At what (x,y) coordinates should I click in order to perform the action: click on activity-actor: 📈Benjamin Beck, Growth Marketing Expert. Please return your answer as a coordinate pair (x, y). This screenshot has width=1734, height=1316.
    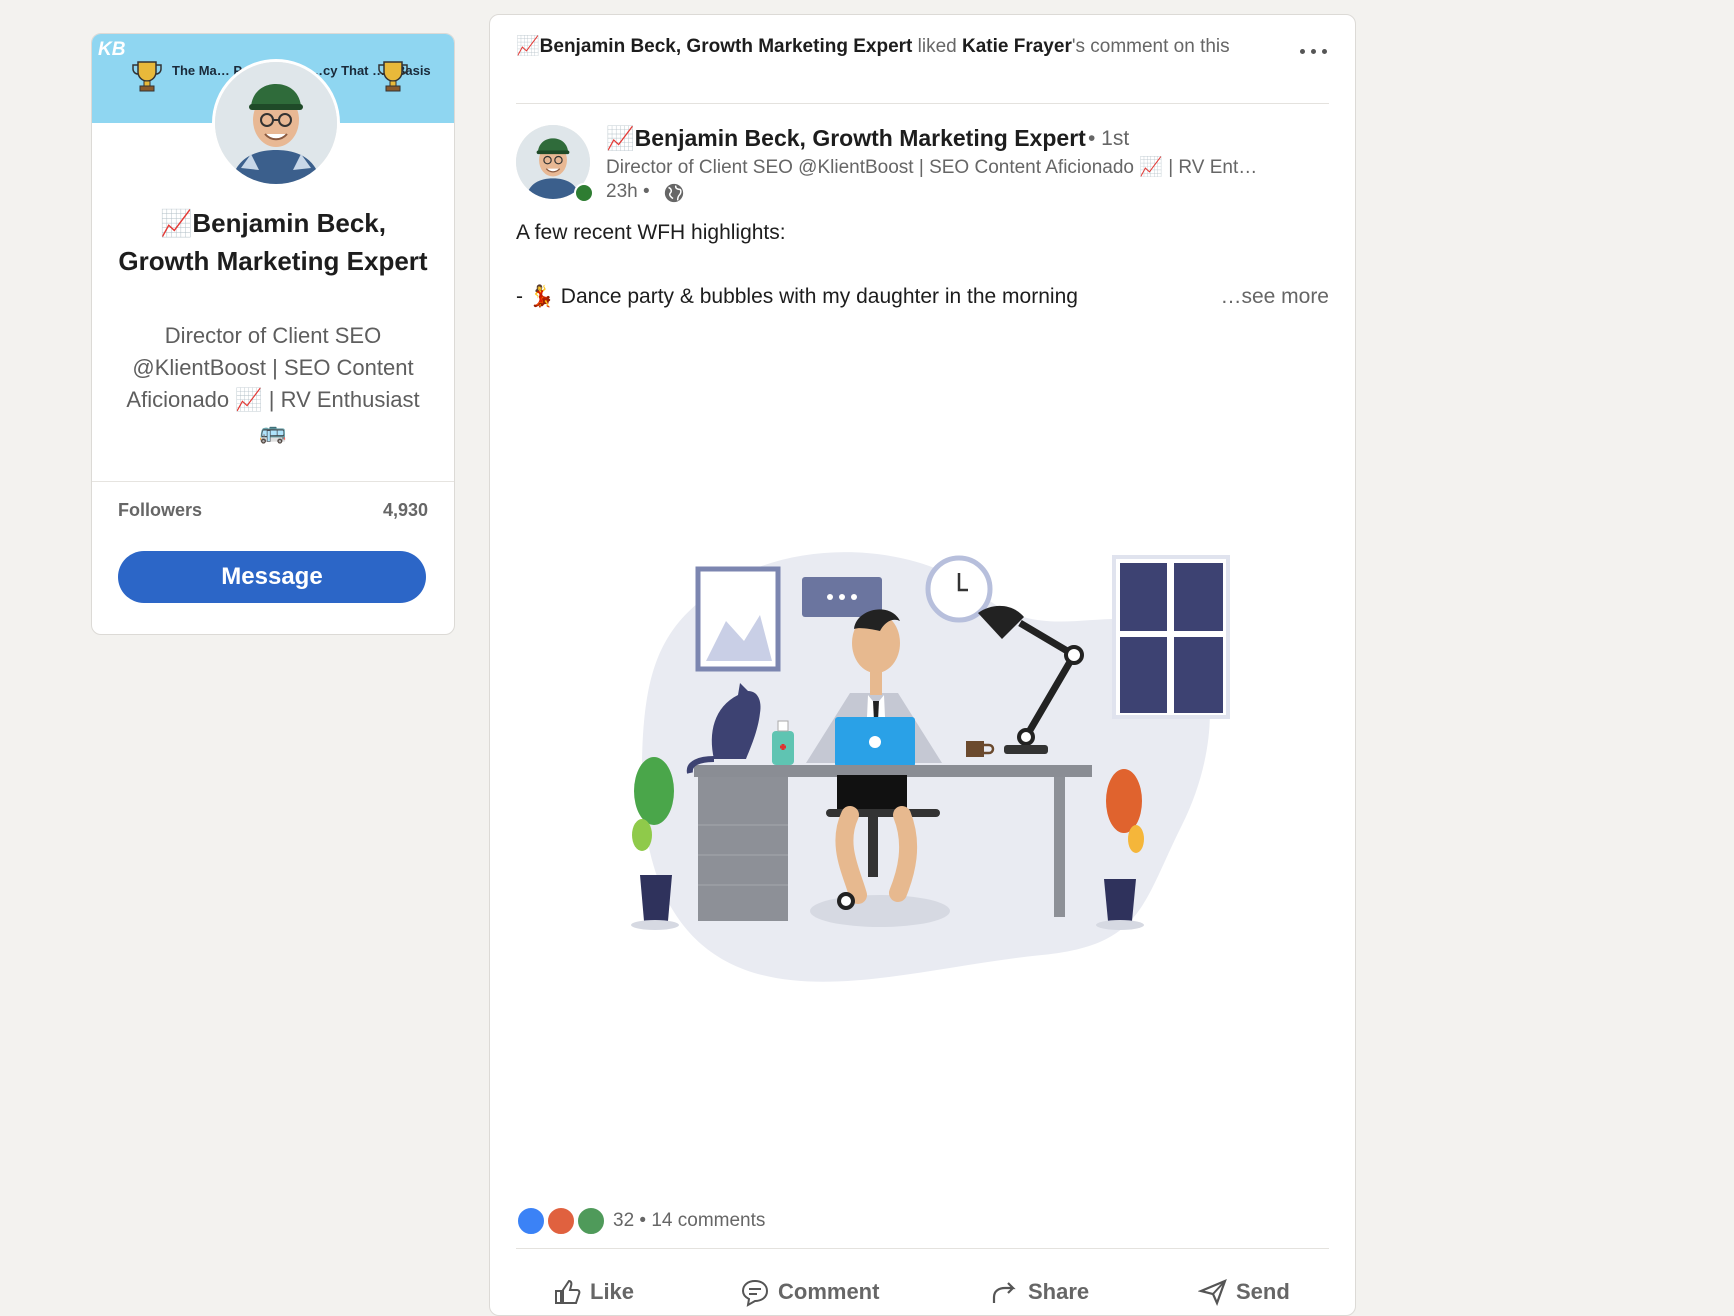
    Looking at the image, I should click on (714, 46).